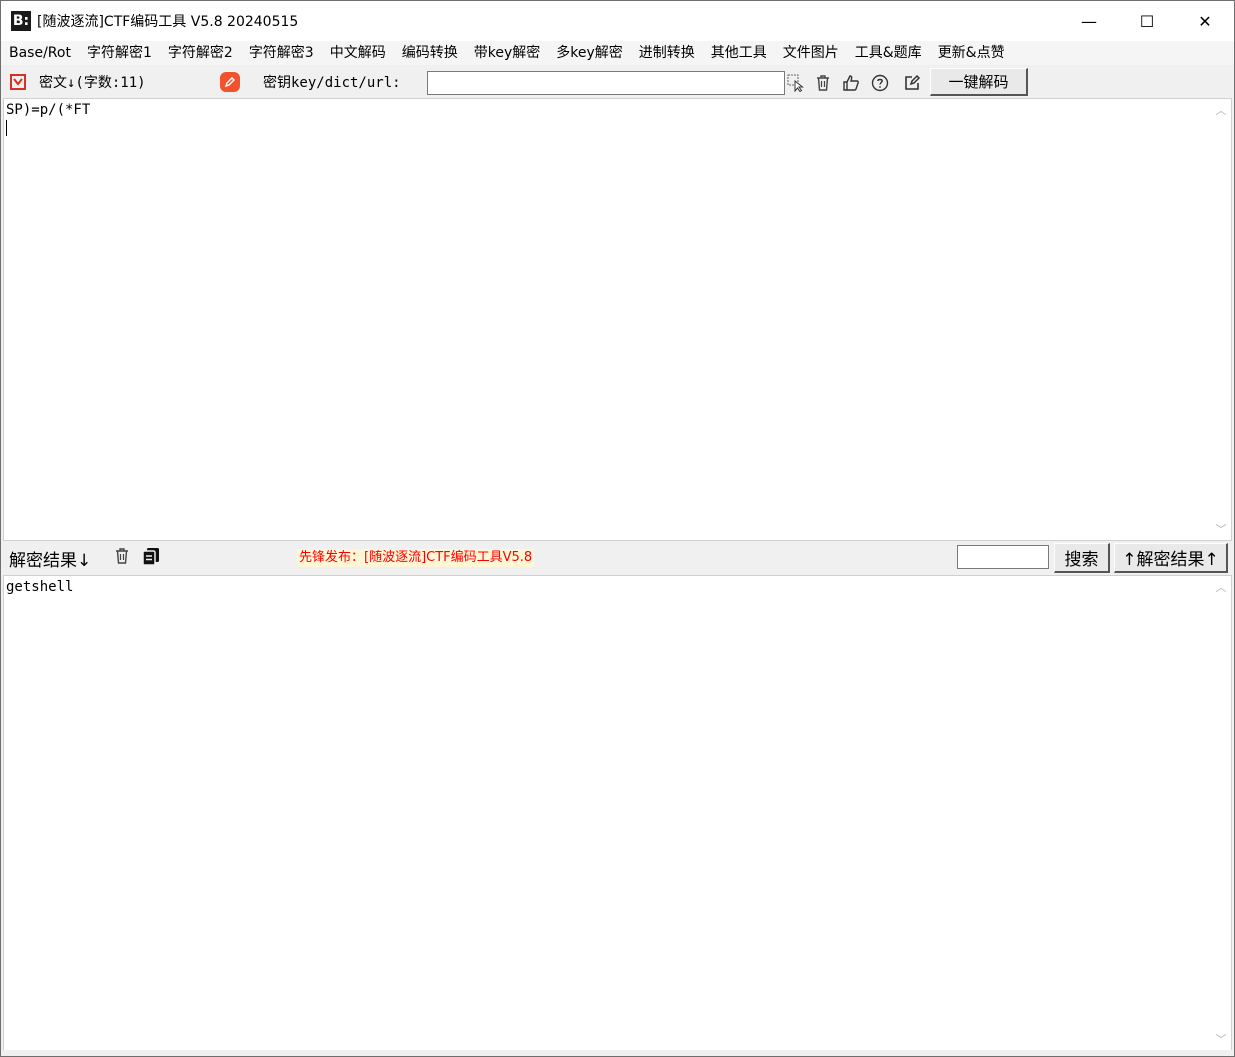  I want to click on menu-char-decrypt-1: 字符解密1, so click(119, 53).